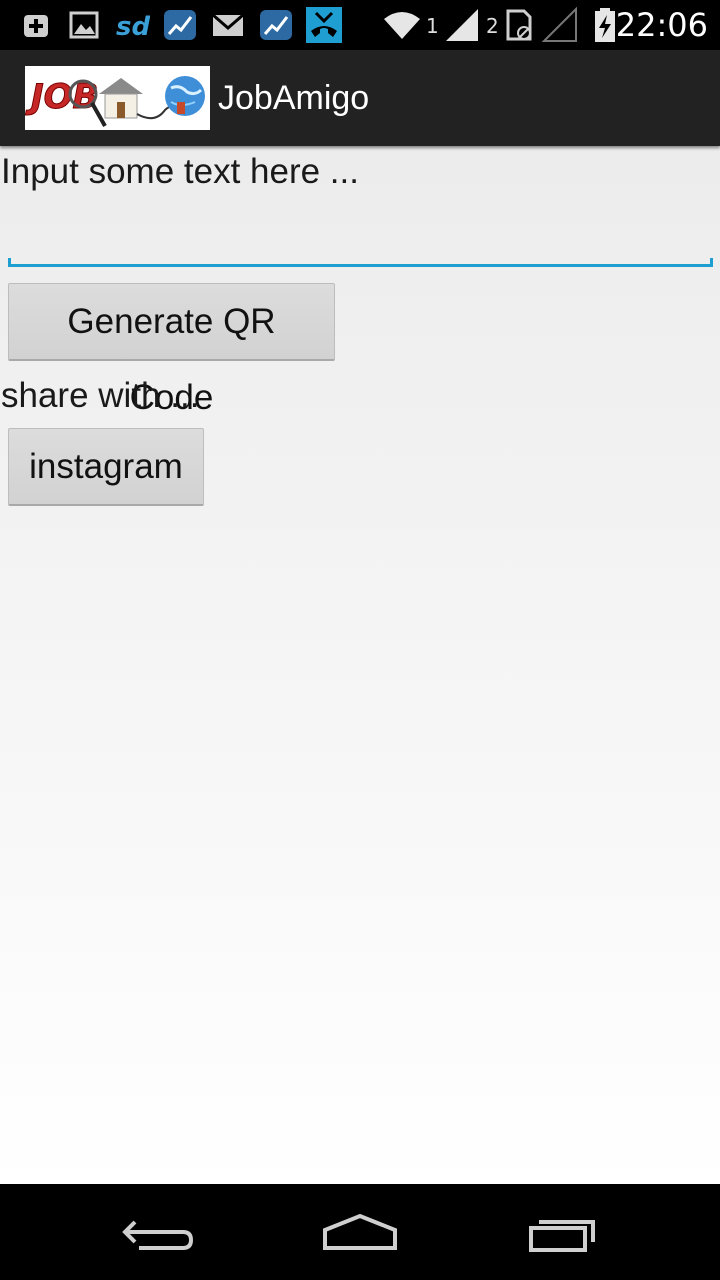 The image size is (720, 1280). I want to click on missed-call-icon, so click(324, 25).